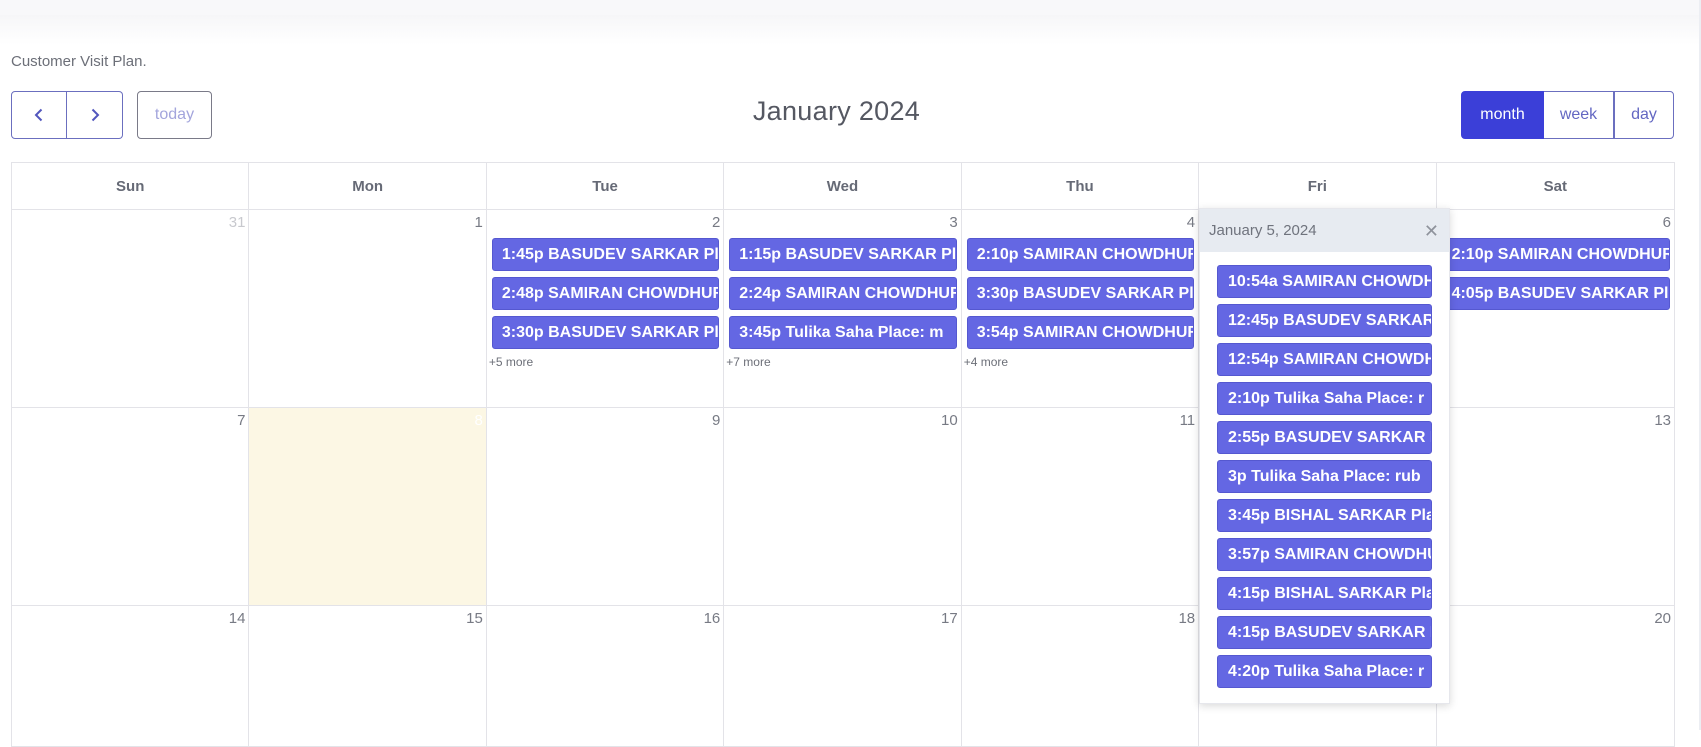 The width and height of the screenshot is (1701, 747). I want to click on popover-event: 3p Tulika Saha Place: rub, so click(1324, 476).